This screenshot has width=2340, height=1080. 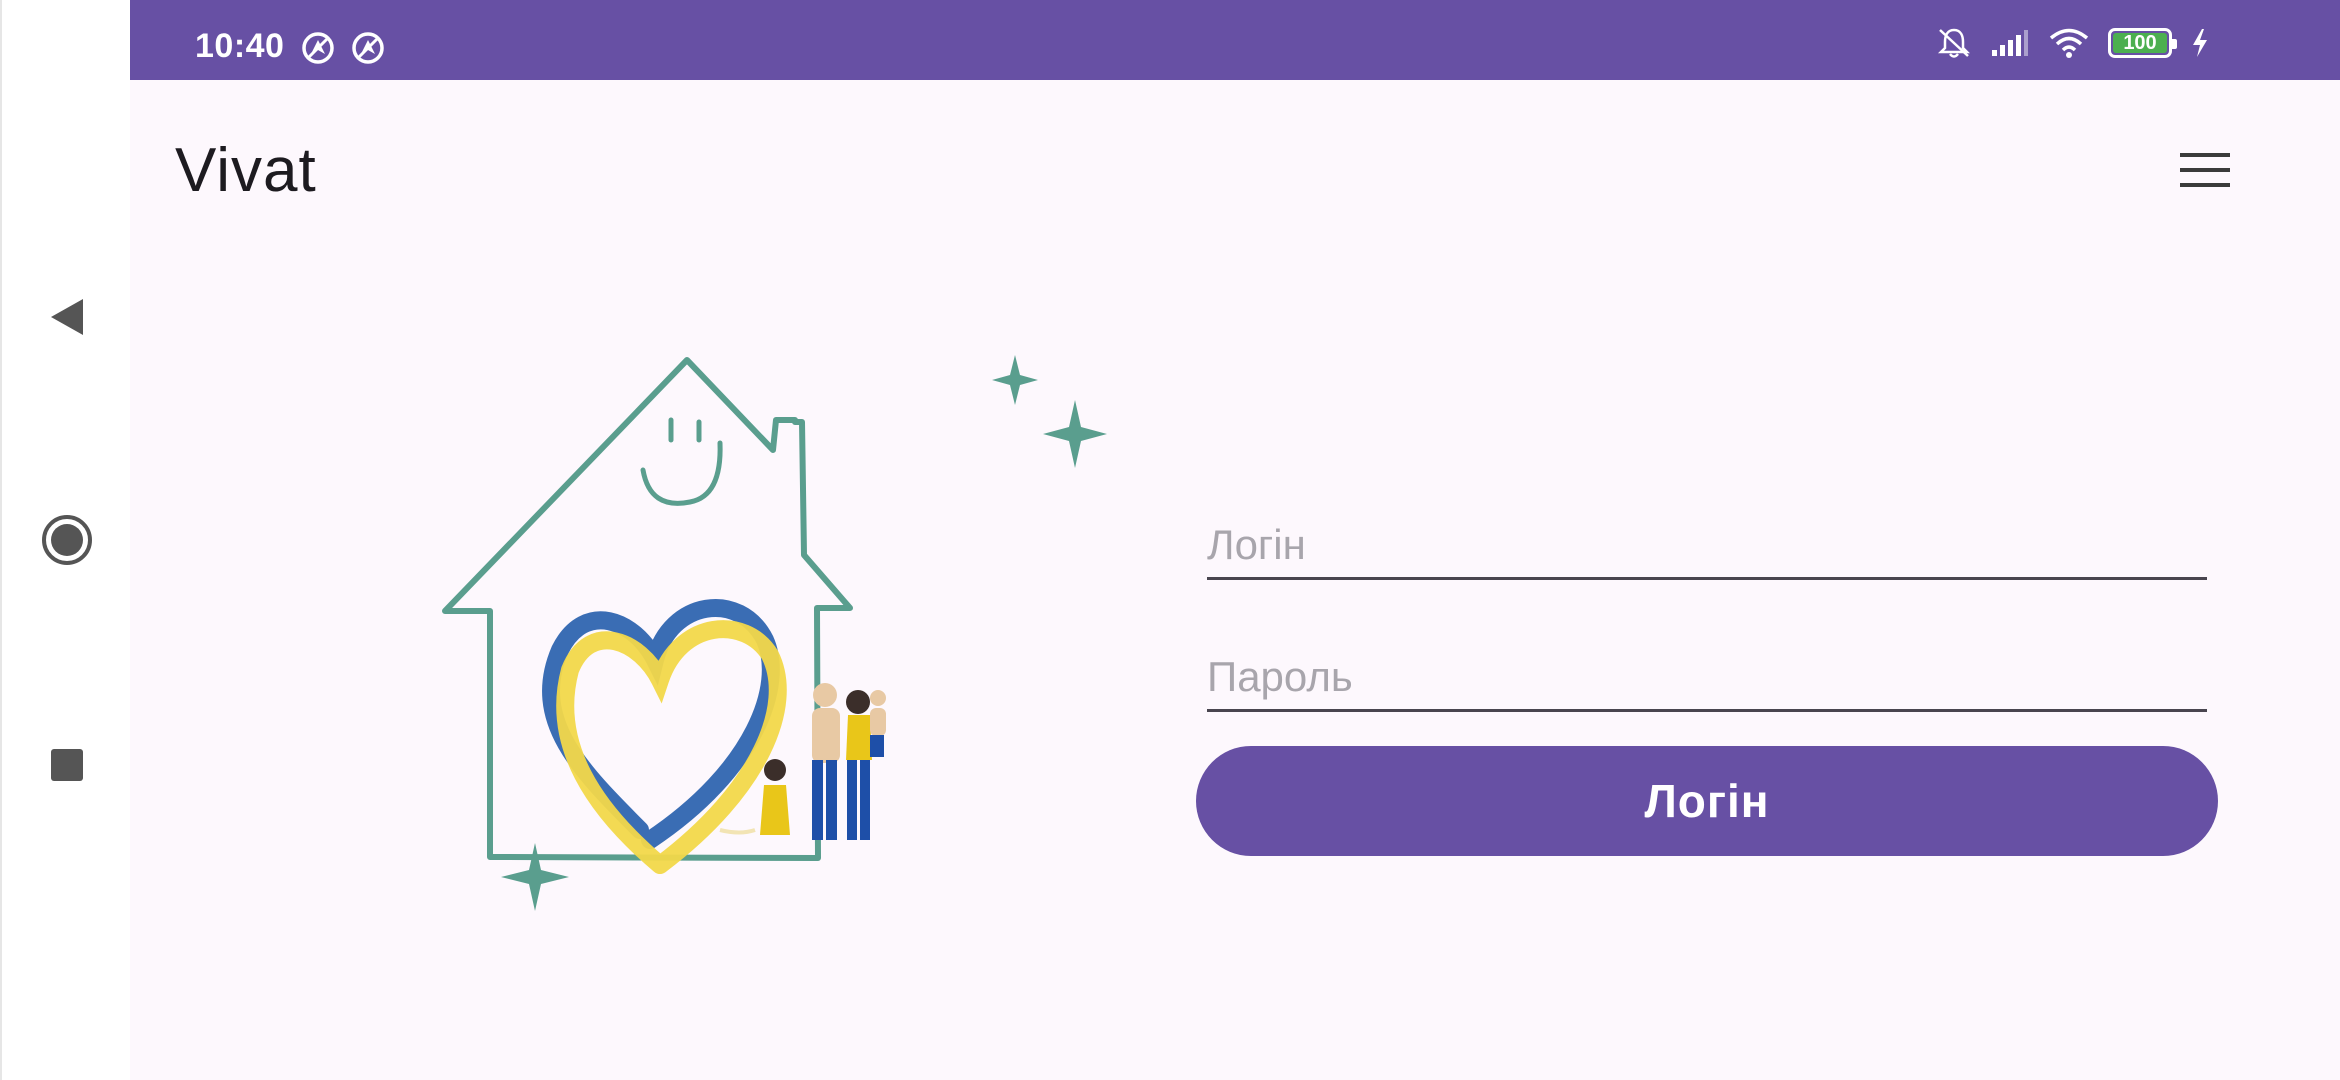 I want to click on nav-recents-button, so click(x=67, y=765).